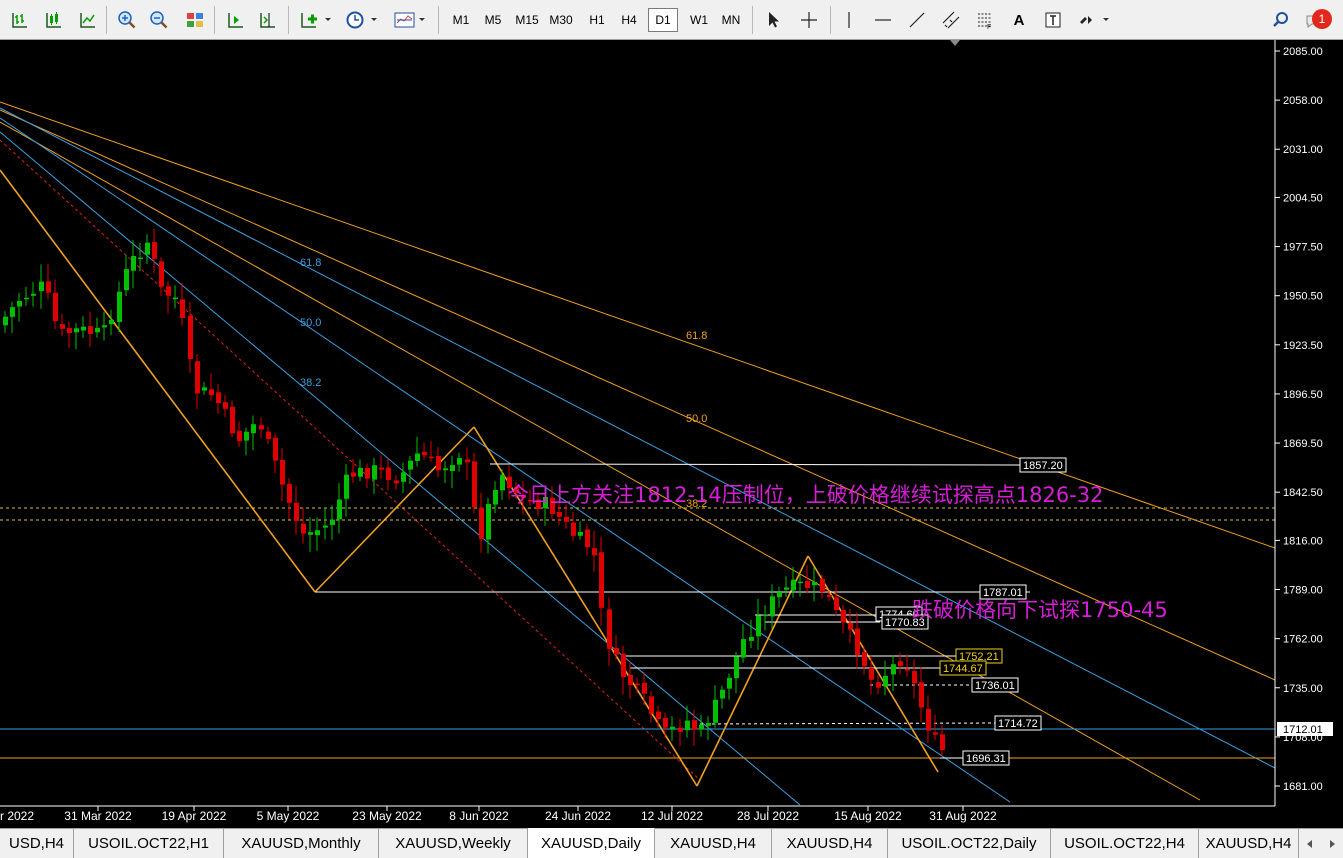 The width and height of the screenshot is (1343, 858). What do you see at coordinates (17, 816) in the screenshot?
I see `date-label: r 2022` at bounding box center [17, 816].